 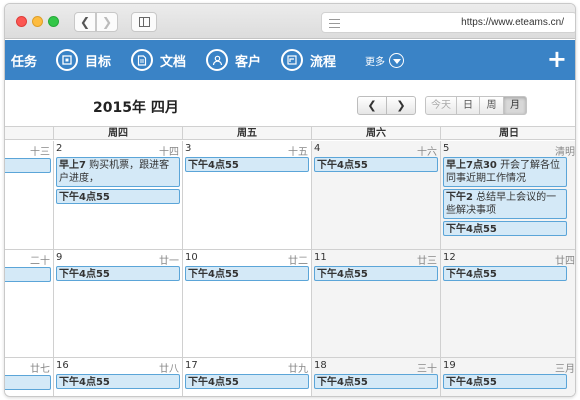 I want to click on nav-item-customers: 客户, so click(x=233, y=60).